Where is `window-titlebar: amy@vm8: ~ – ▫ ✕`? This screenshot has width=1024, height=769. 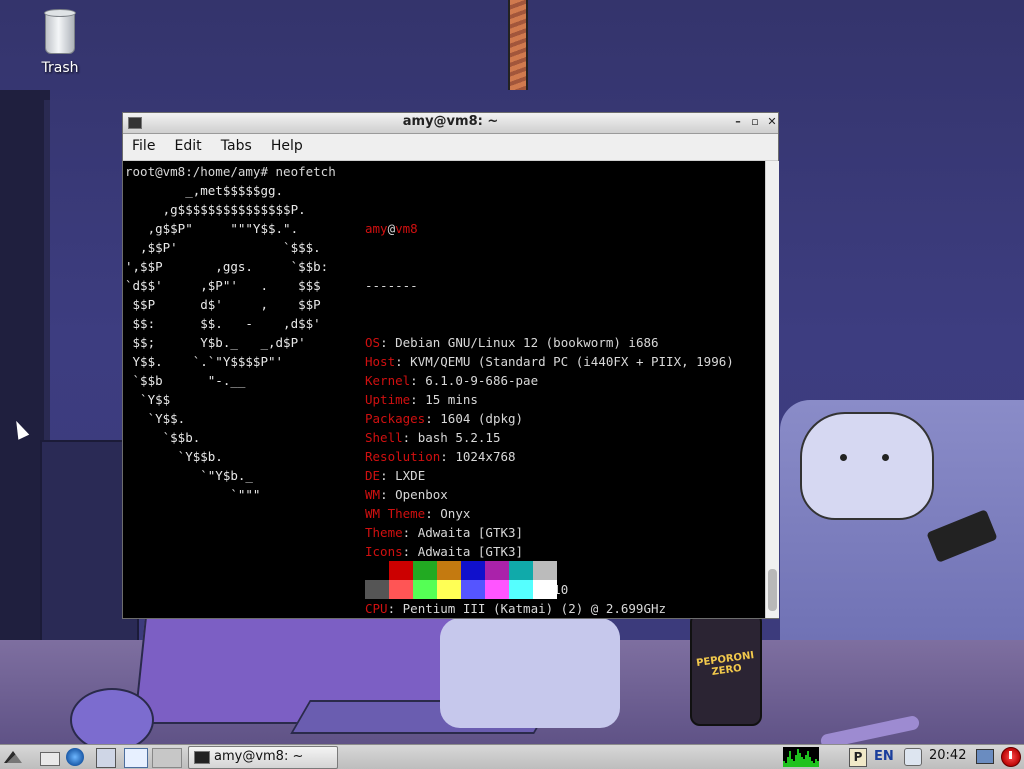
window-titlebar: amy@vm8: ~ – ▫ ✕ is located at coordinates (450, 123).